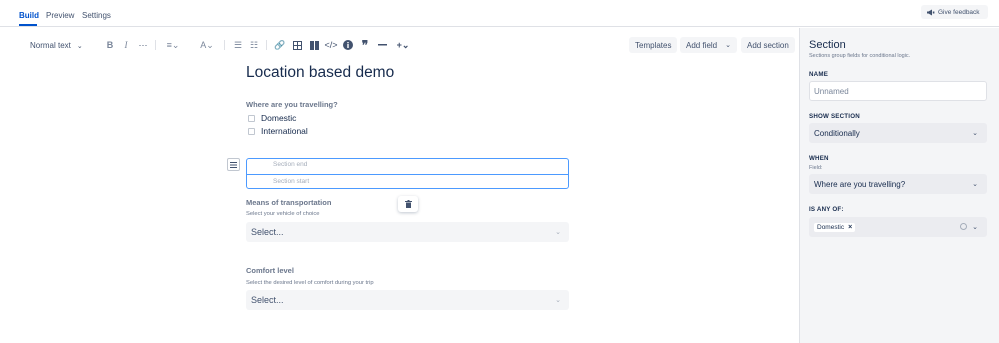 The width and height of the screenshot is (999, 343). What do you see at coordinates (280, 45) in the screenshot?
I see `link-icon: 🔗` at bounding box center [280, 45].